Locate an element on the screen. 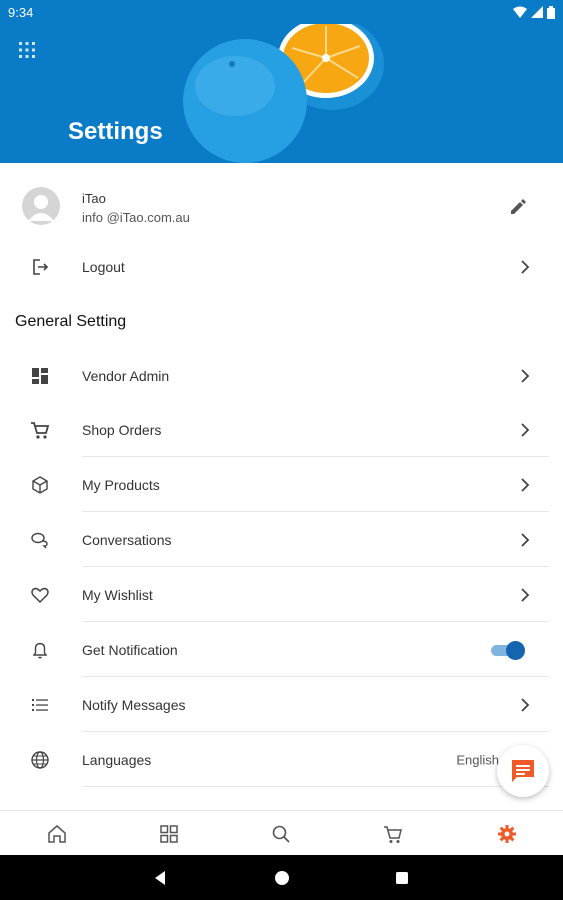 The width and height of the screenshot is (563, 900). menu-item-shop-orders: Shop Orders is located at coordinates (281, 430).